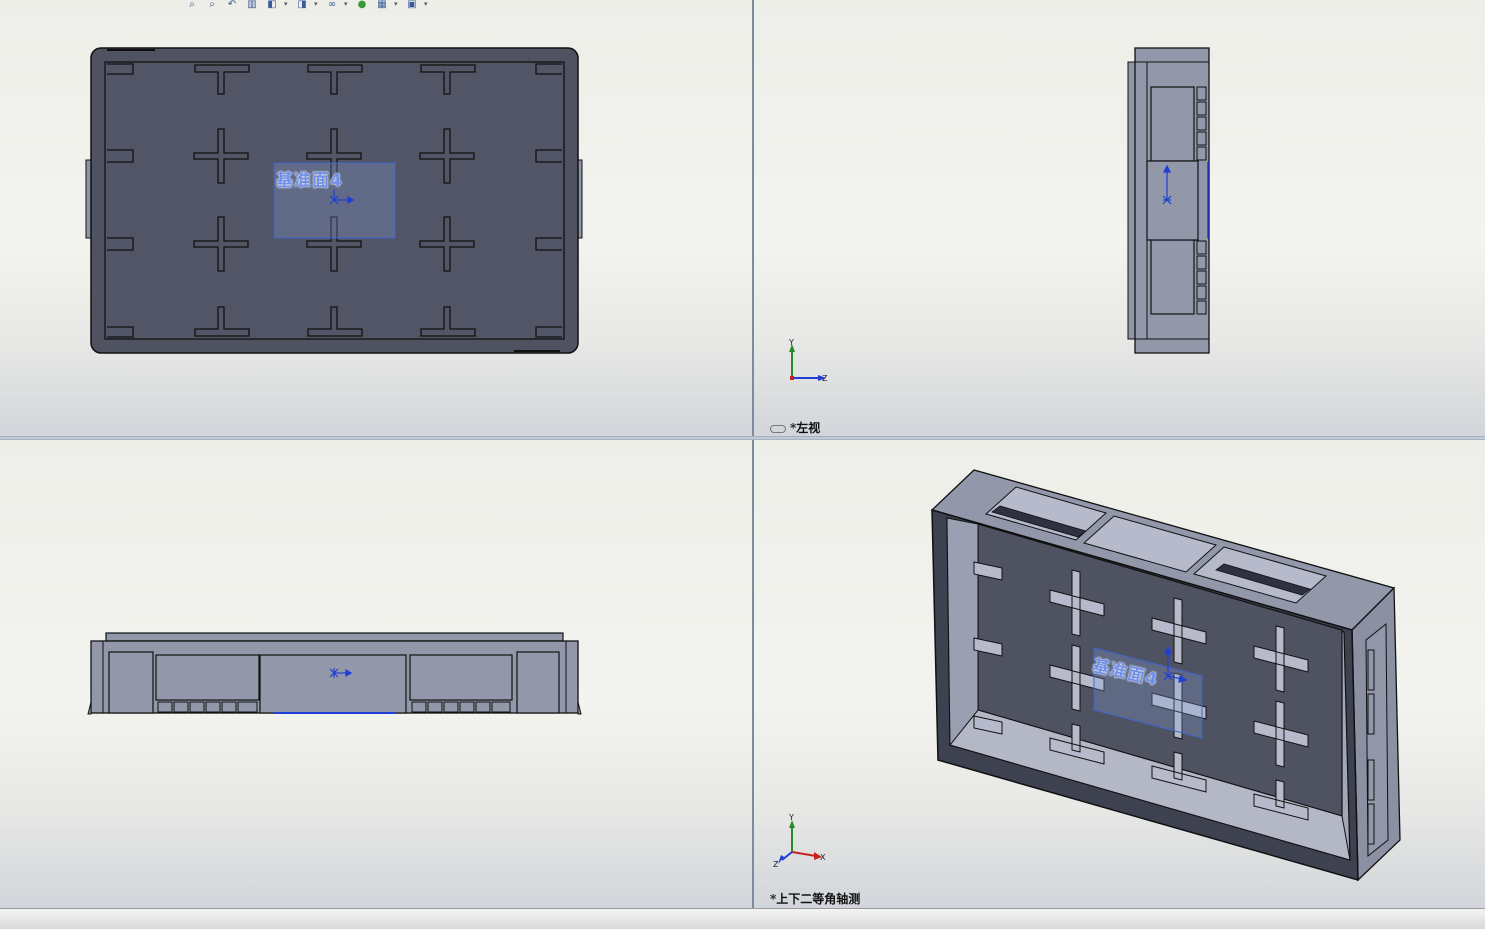 The image size is (1485, 929). I want to click on view-label-text: *左视, so click(805, 428).